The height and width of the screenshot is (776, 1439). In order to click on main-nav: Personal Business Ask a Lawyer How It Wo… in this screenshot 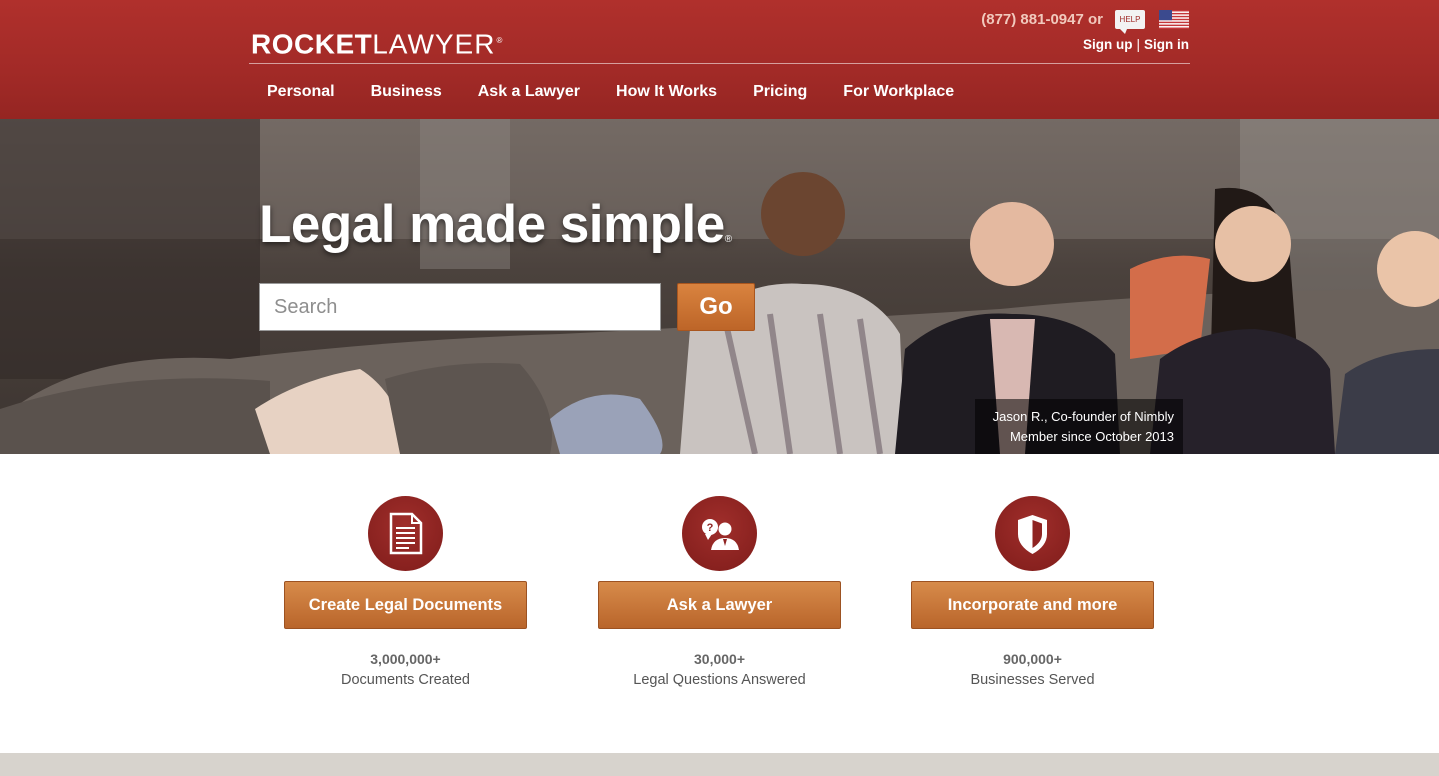, I will do `click(610, 91)`.